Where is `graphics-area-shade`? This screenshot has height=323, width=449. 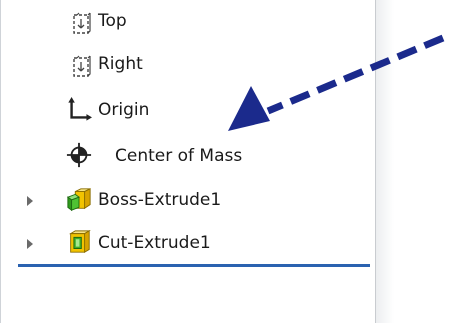
graphics-area-shade is located at coordinates (385, 161).